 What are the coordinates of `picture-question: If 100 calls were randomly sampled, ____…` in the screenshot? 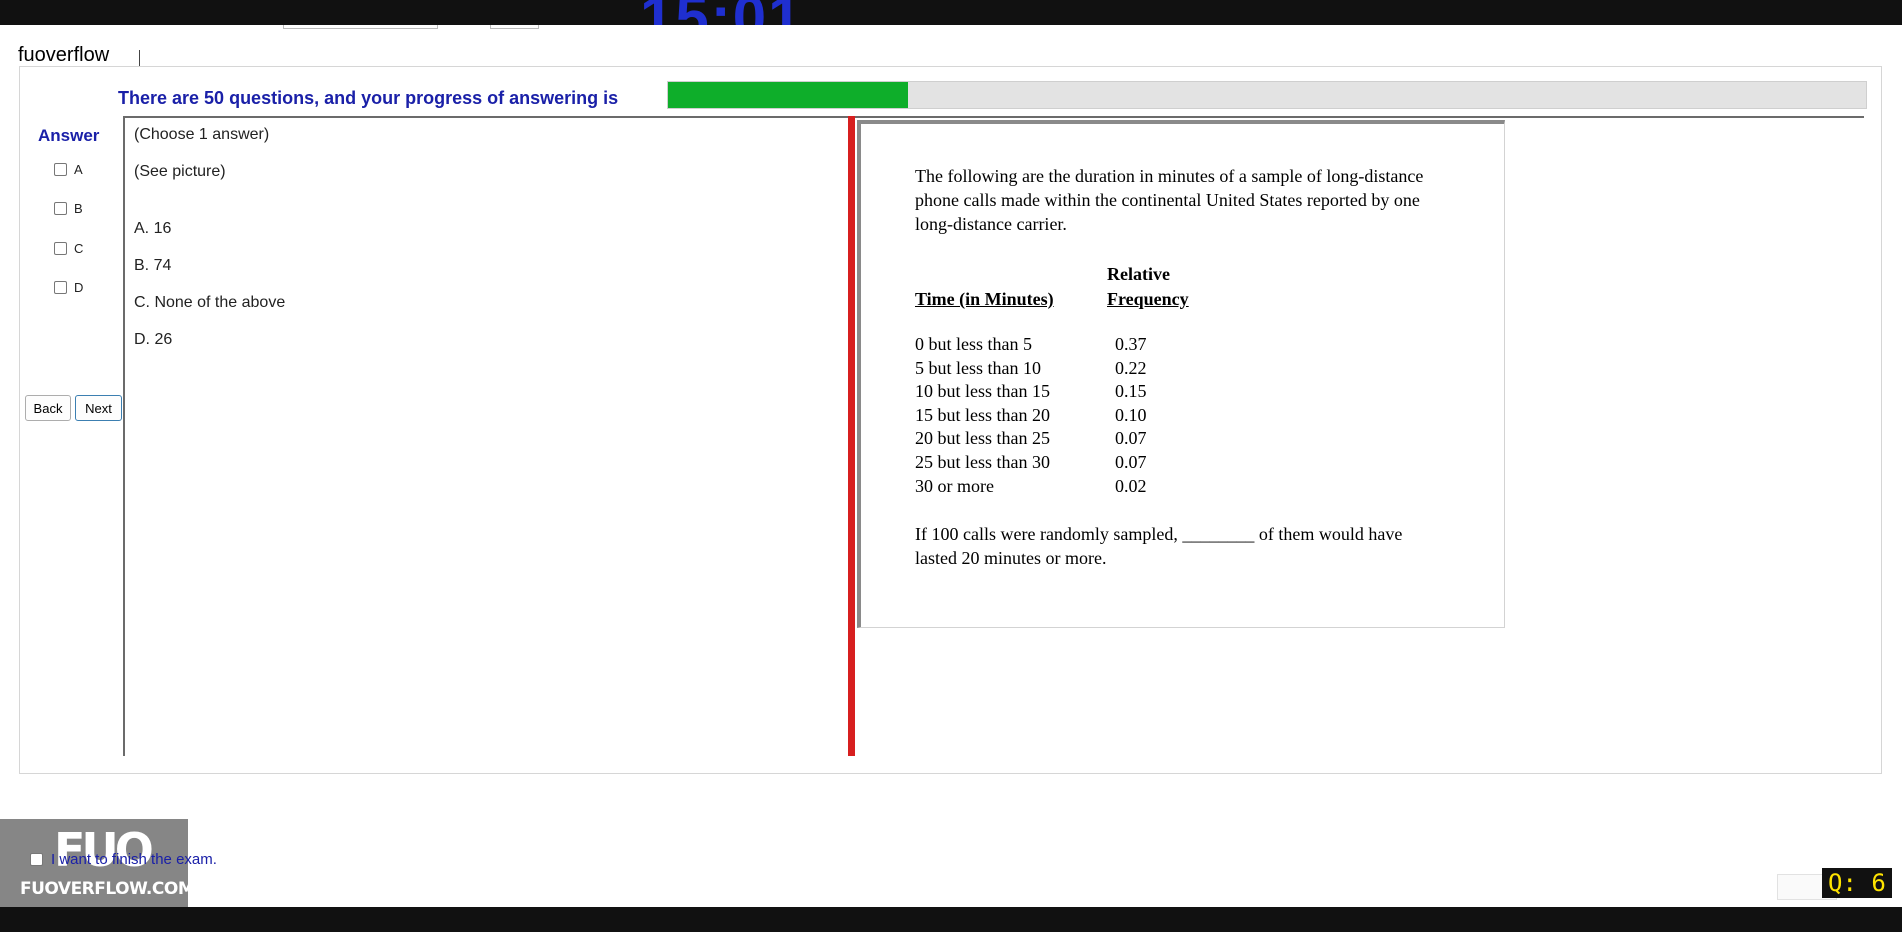 It's located at (1159, 546).